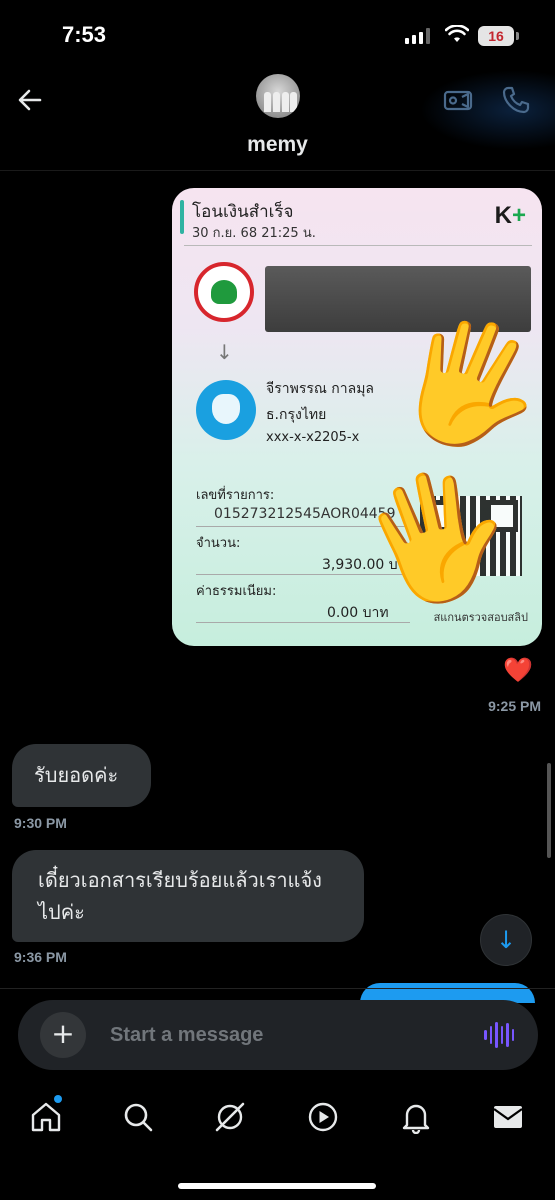 The height and width of the screenshot is (1200, 555). Describe the element at coordinates (254, 233) in the screenshot. I see `slip-date: 30 ก.ย. 68 21:25 น.` at that location.